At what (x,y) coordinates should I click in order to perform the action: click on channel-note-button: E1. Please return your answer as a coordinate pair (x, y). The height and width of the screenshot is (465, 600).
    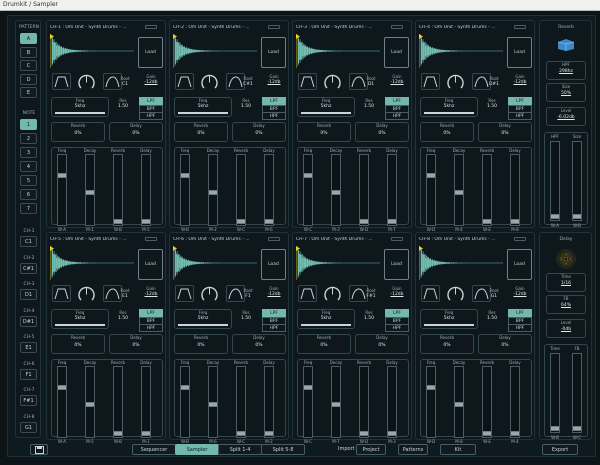
    Looking at the image, I should click on (28, 347).